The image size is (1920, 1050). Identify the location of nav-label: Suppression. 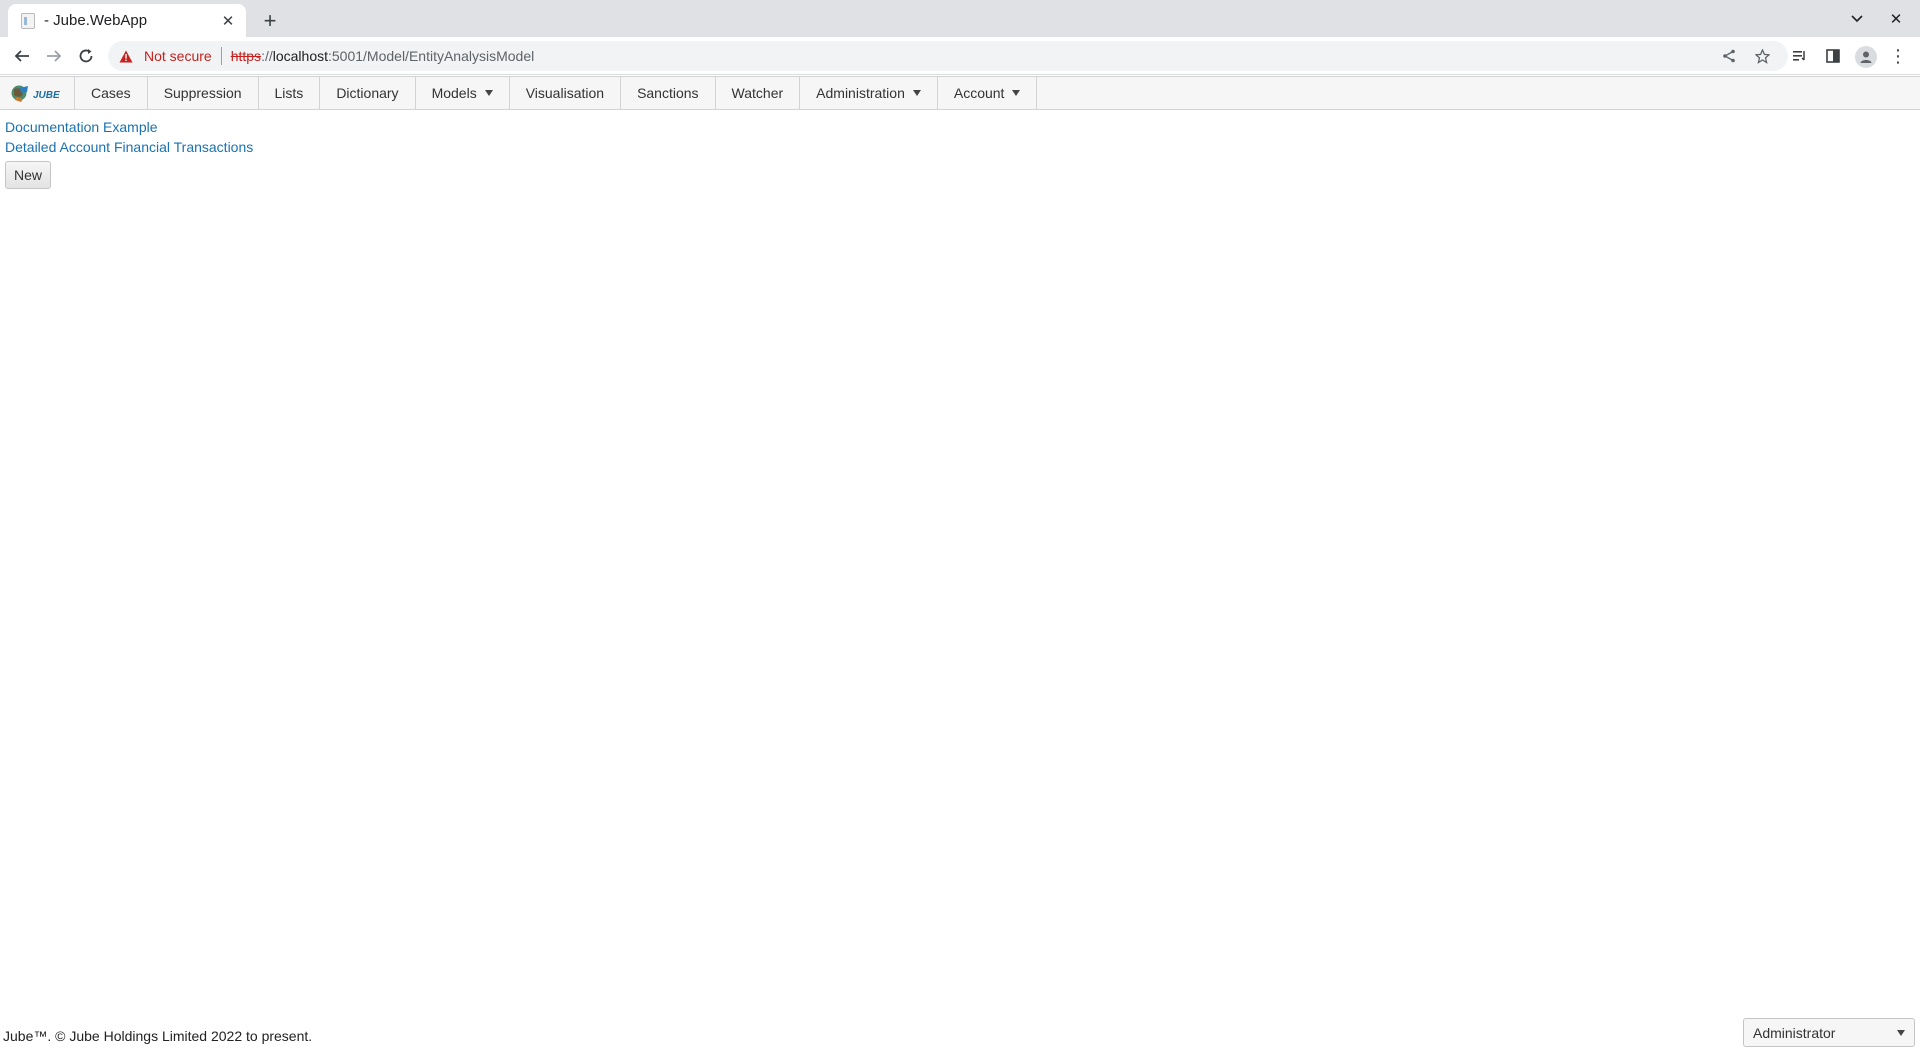
(202, 93).